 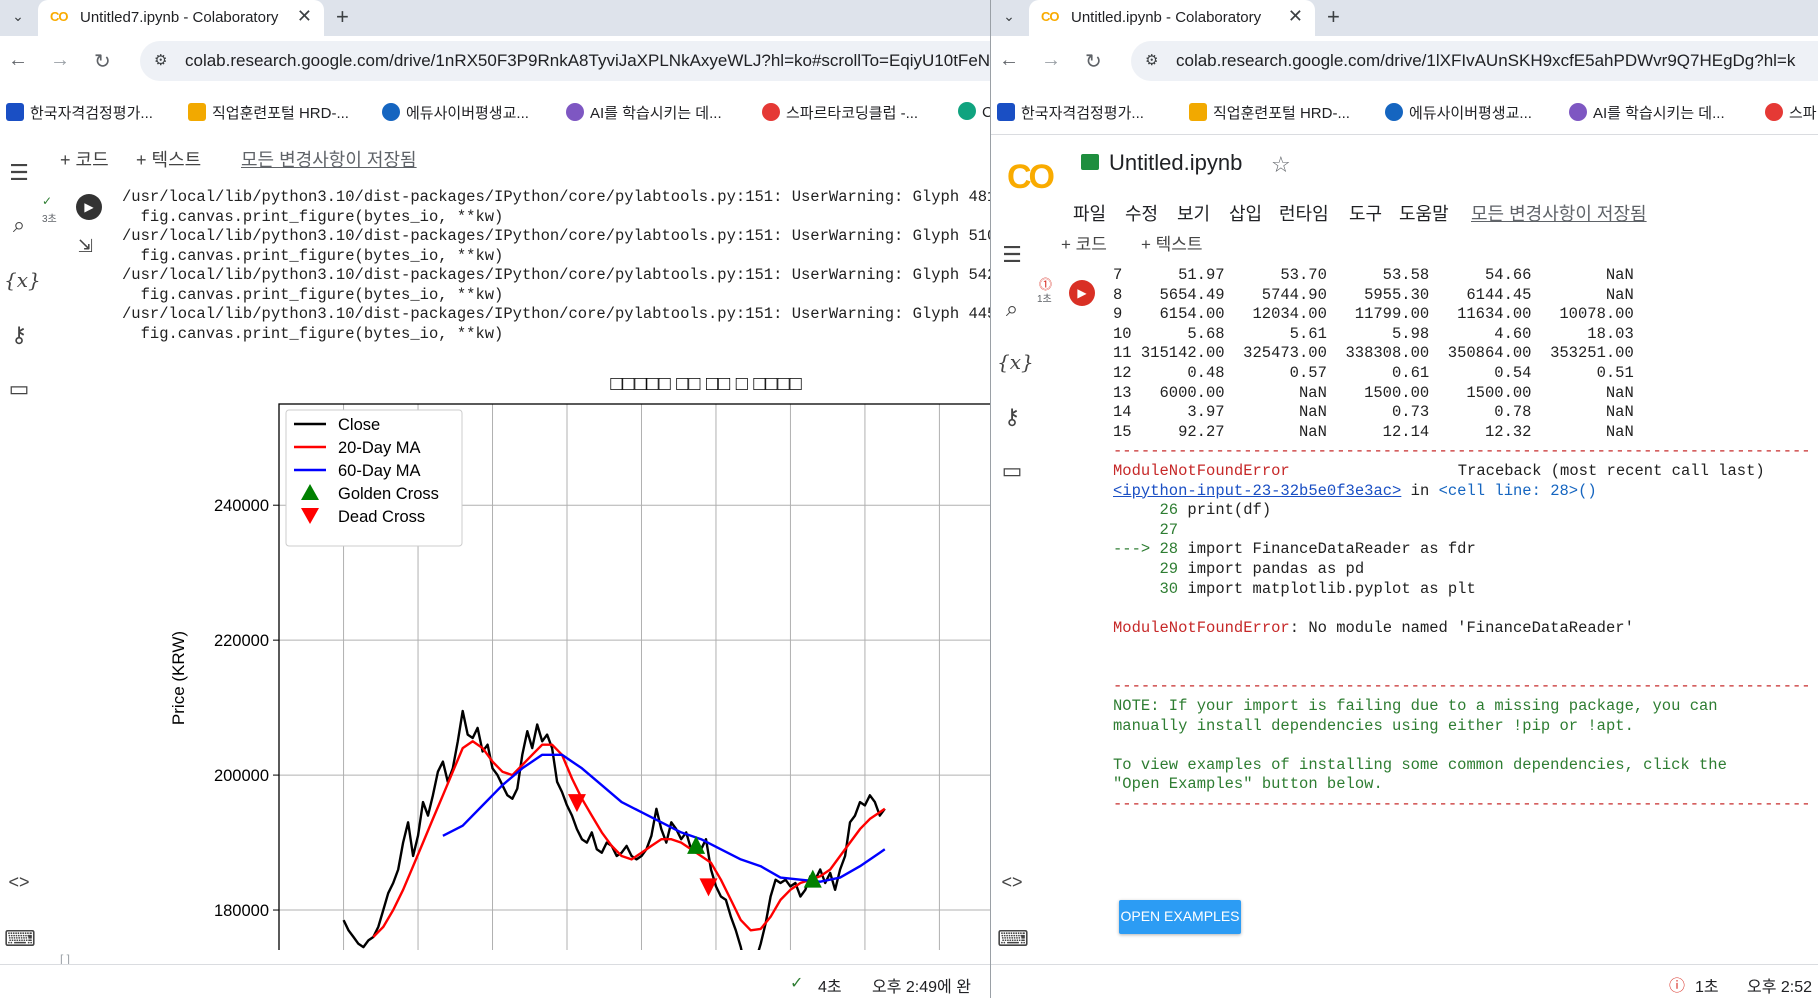 I want to click on menu-file: 파일, so click(x=1089, y=213).